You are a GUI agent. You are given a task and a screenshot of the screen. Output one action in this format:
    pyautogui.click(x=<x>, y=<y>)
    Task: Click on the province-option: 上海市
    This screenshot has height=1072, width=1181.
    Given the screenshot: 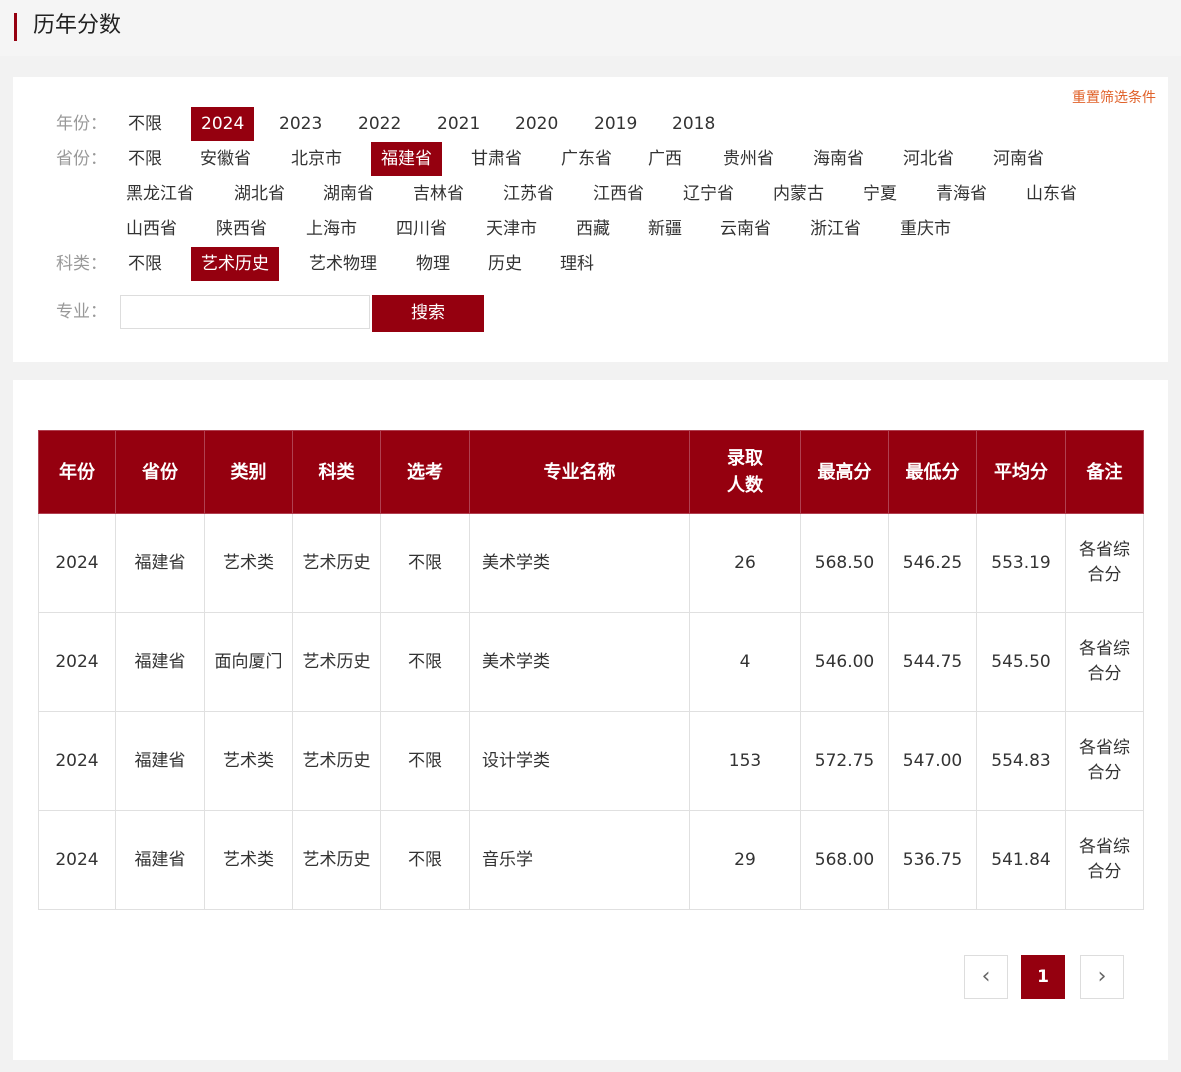 What is the action you would take?
    pyautogui.click(x=331, y=229)
    